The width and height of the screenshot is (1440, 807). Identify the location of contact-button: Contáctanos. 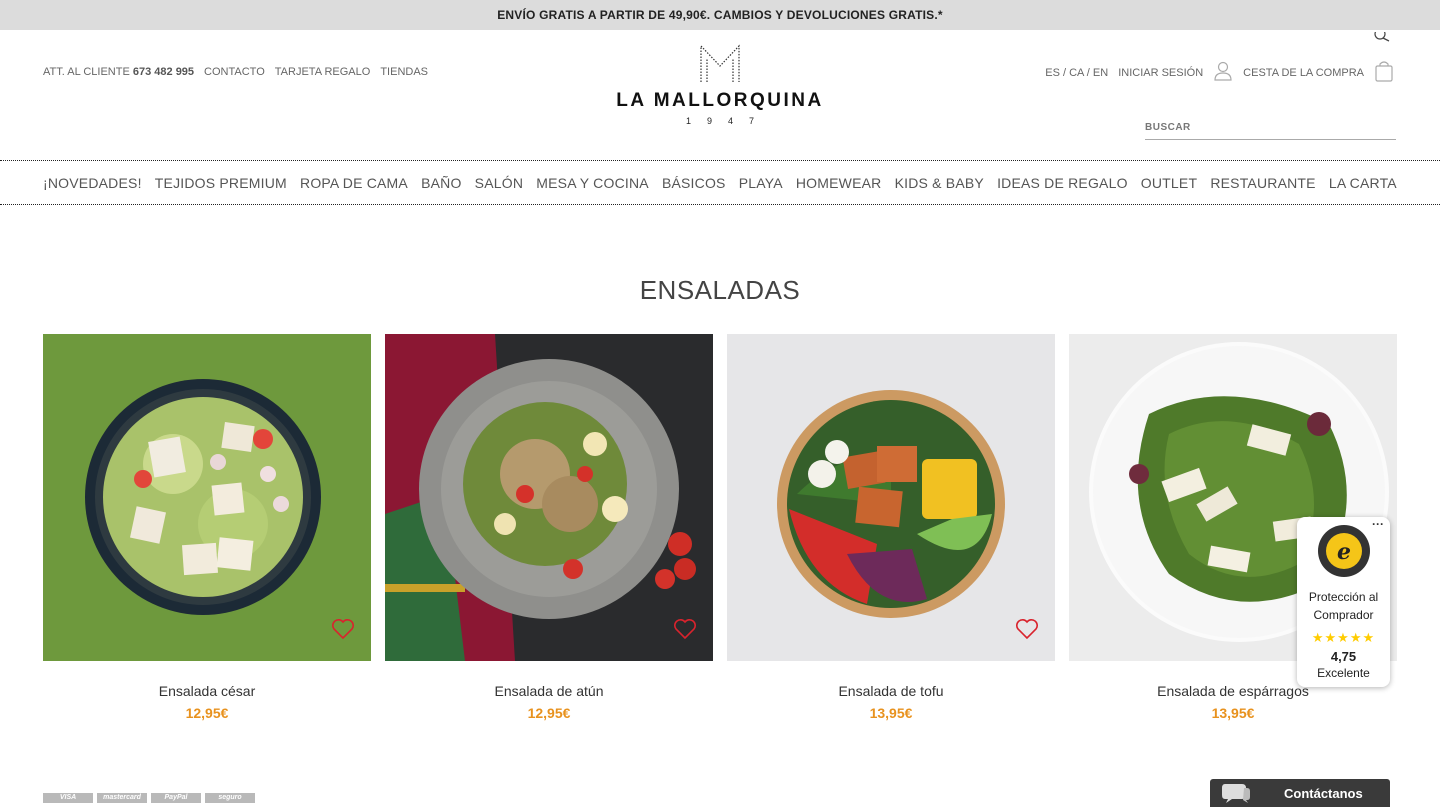
(1300, 793).